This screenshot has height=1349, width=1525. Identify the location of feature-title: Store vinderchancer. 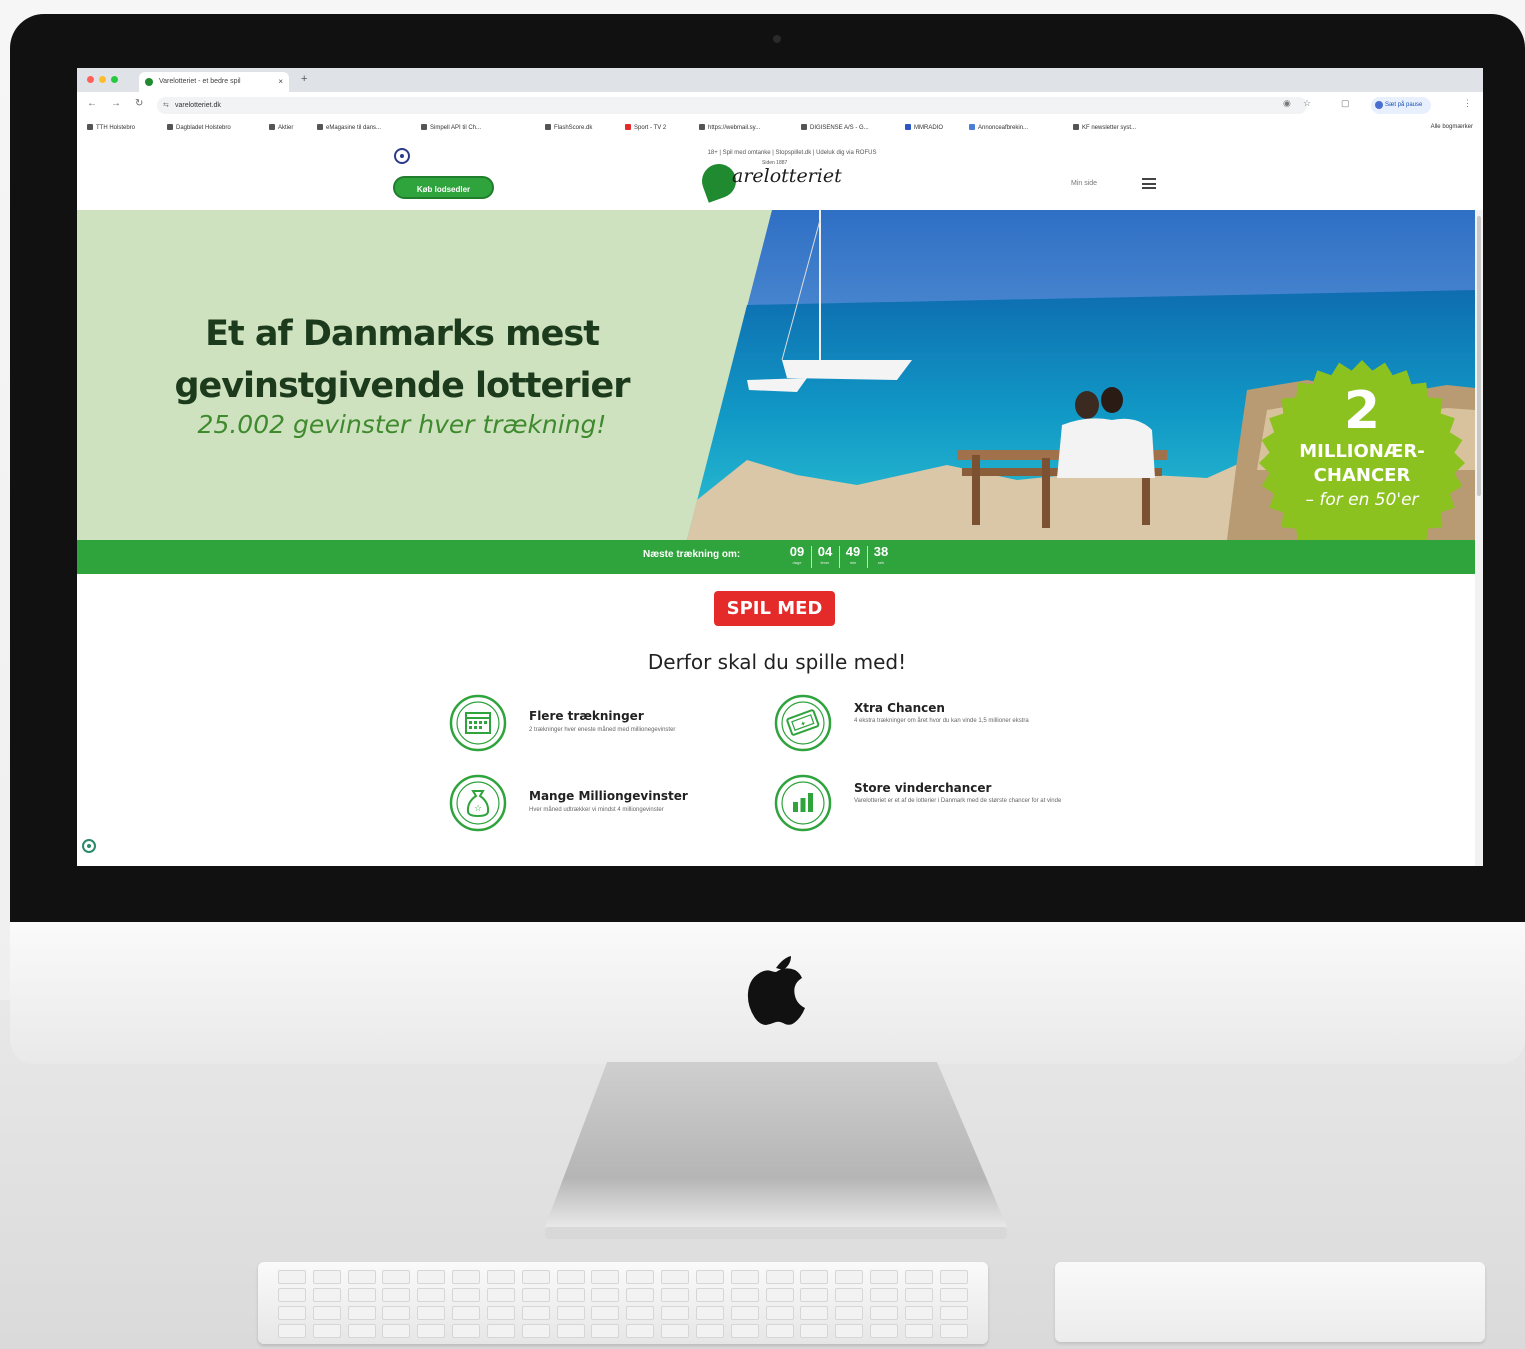
(923, 788).